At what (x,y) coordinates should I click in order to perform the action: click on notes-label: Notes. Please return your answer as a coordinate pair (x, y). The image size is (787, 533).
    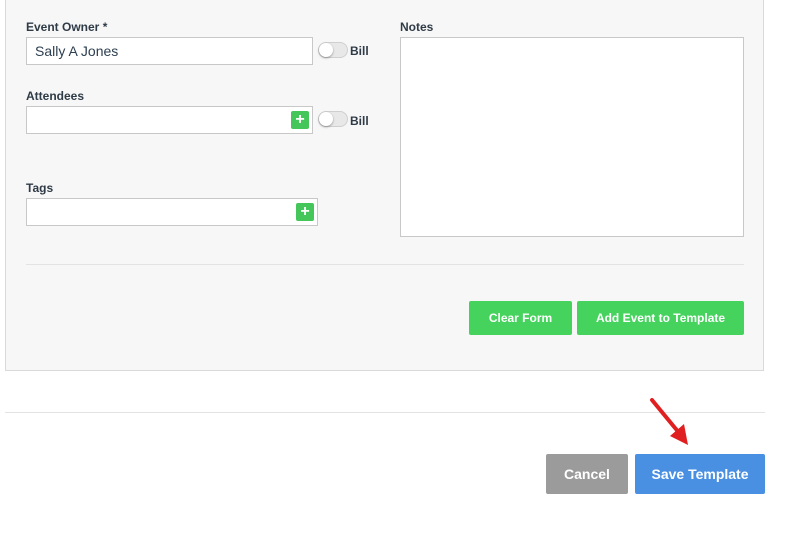
    Looking at the image, I should click on (417, 27).